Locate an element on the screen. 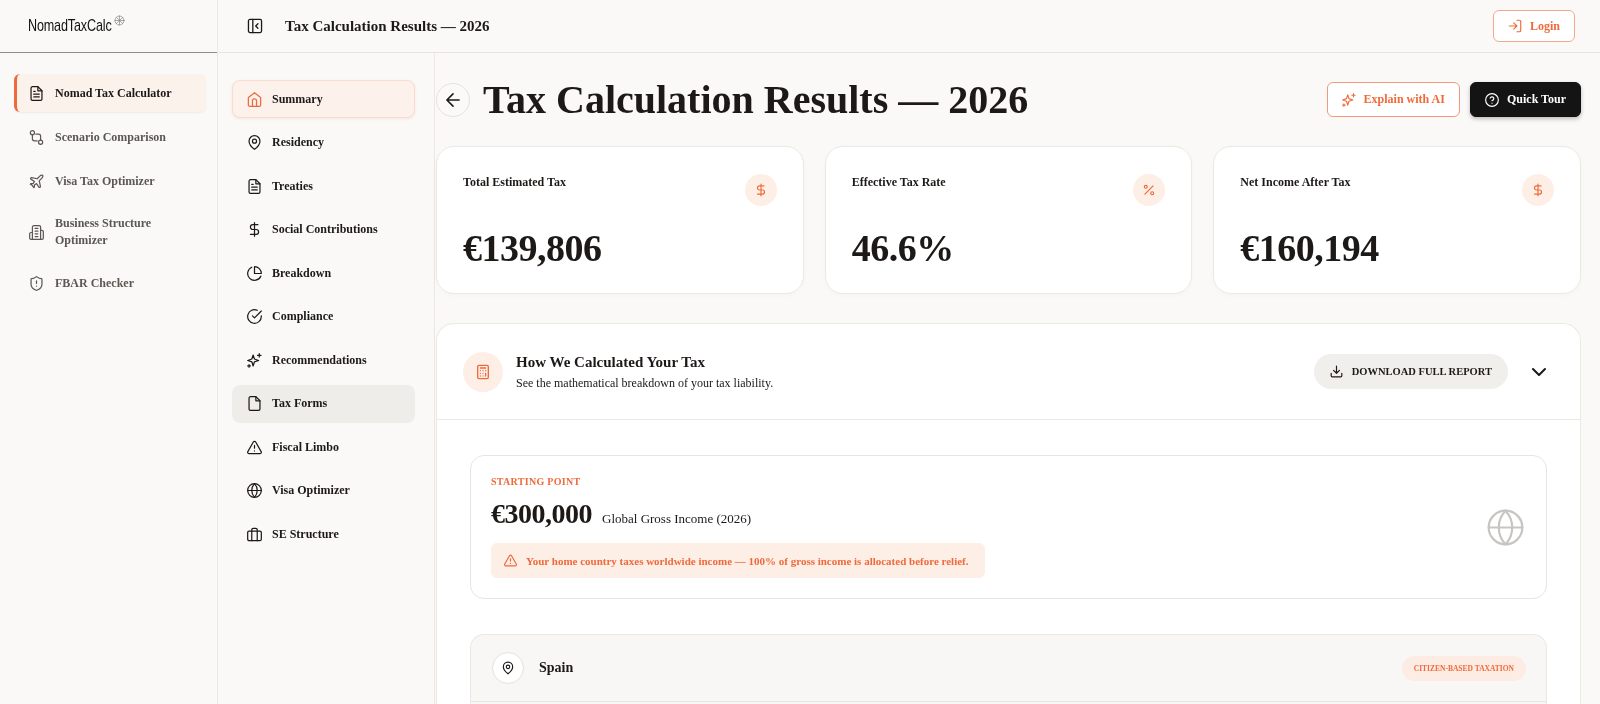 The image size is (1600, 704). check-circle-icon is located at coordinates (254, 316).